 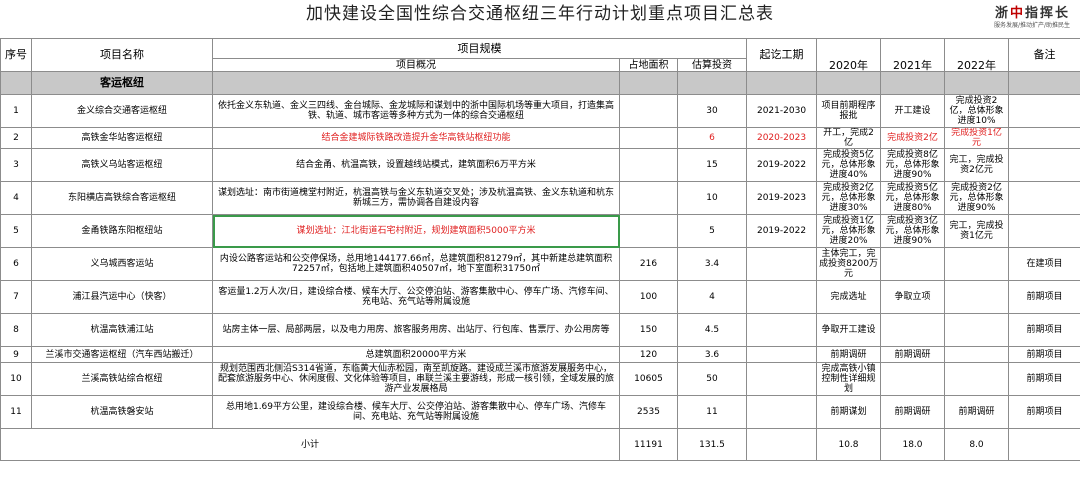 What do you see at coordinates (122, 83) in the screenshot?
I see `section-label: 客运枢纽` at bounding box center [122, 83].